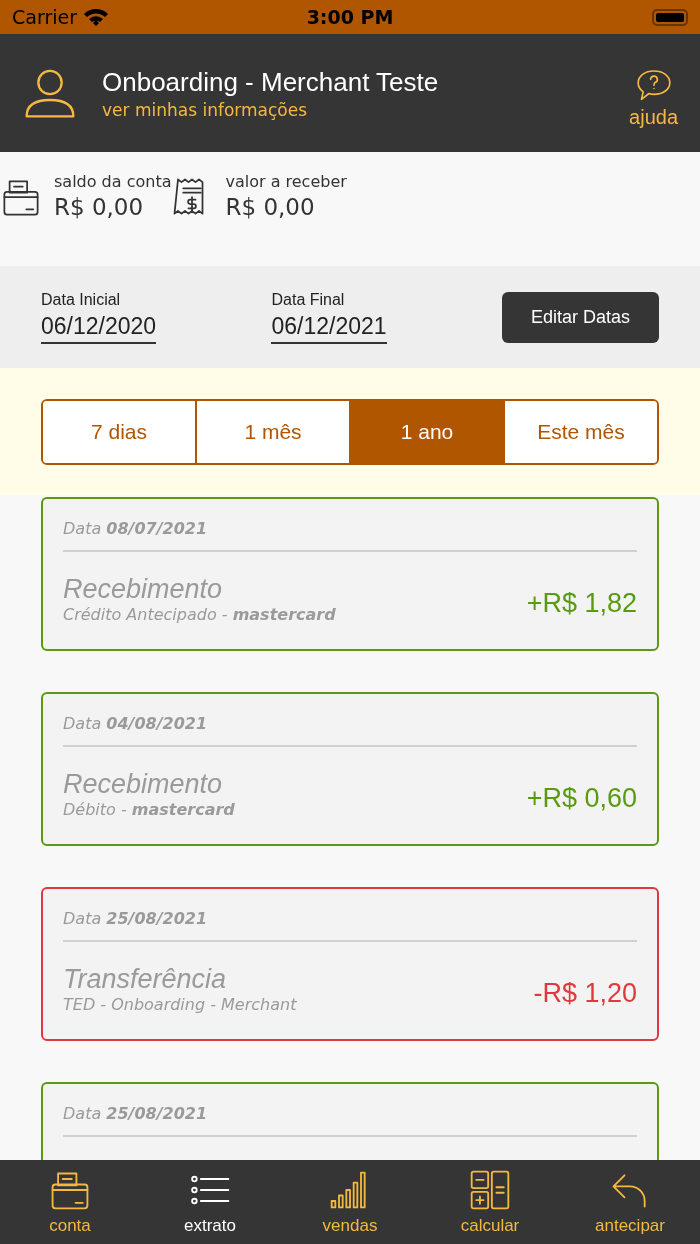 Image resolution: width=700 pixels, height=1244 pixels. Describe the element at coordinates (145, 979) in the screenshot. I see `transaction-title: Transferência` at that location.